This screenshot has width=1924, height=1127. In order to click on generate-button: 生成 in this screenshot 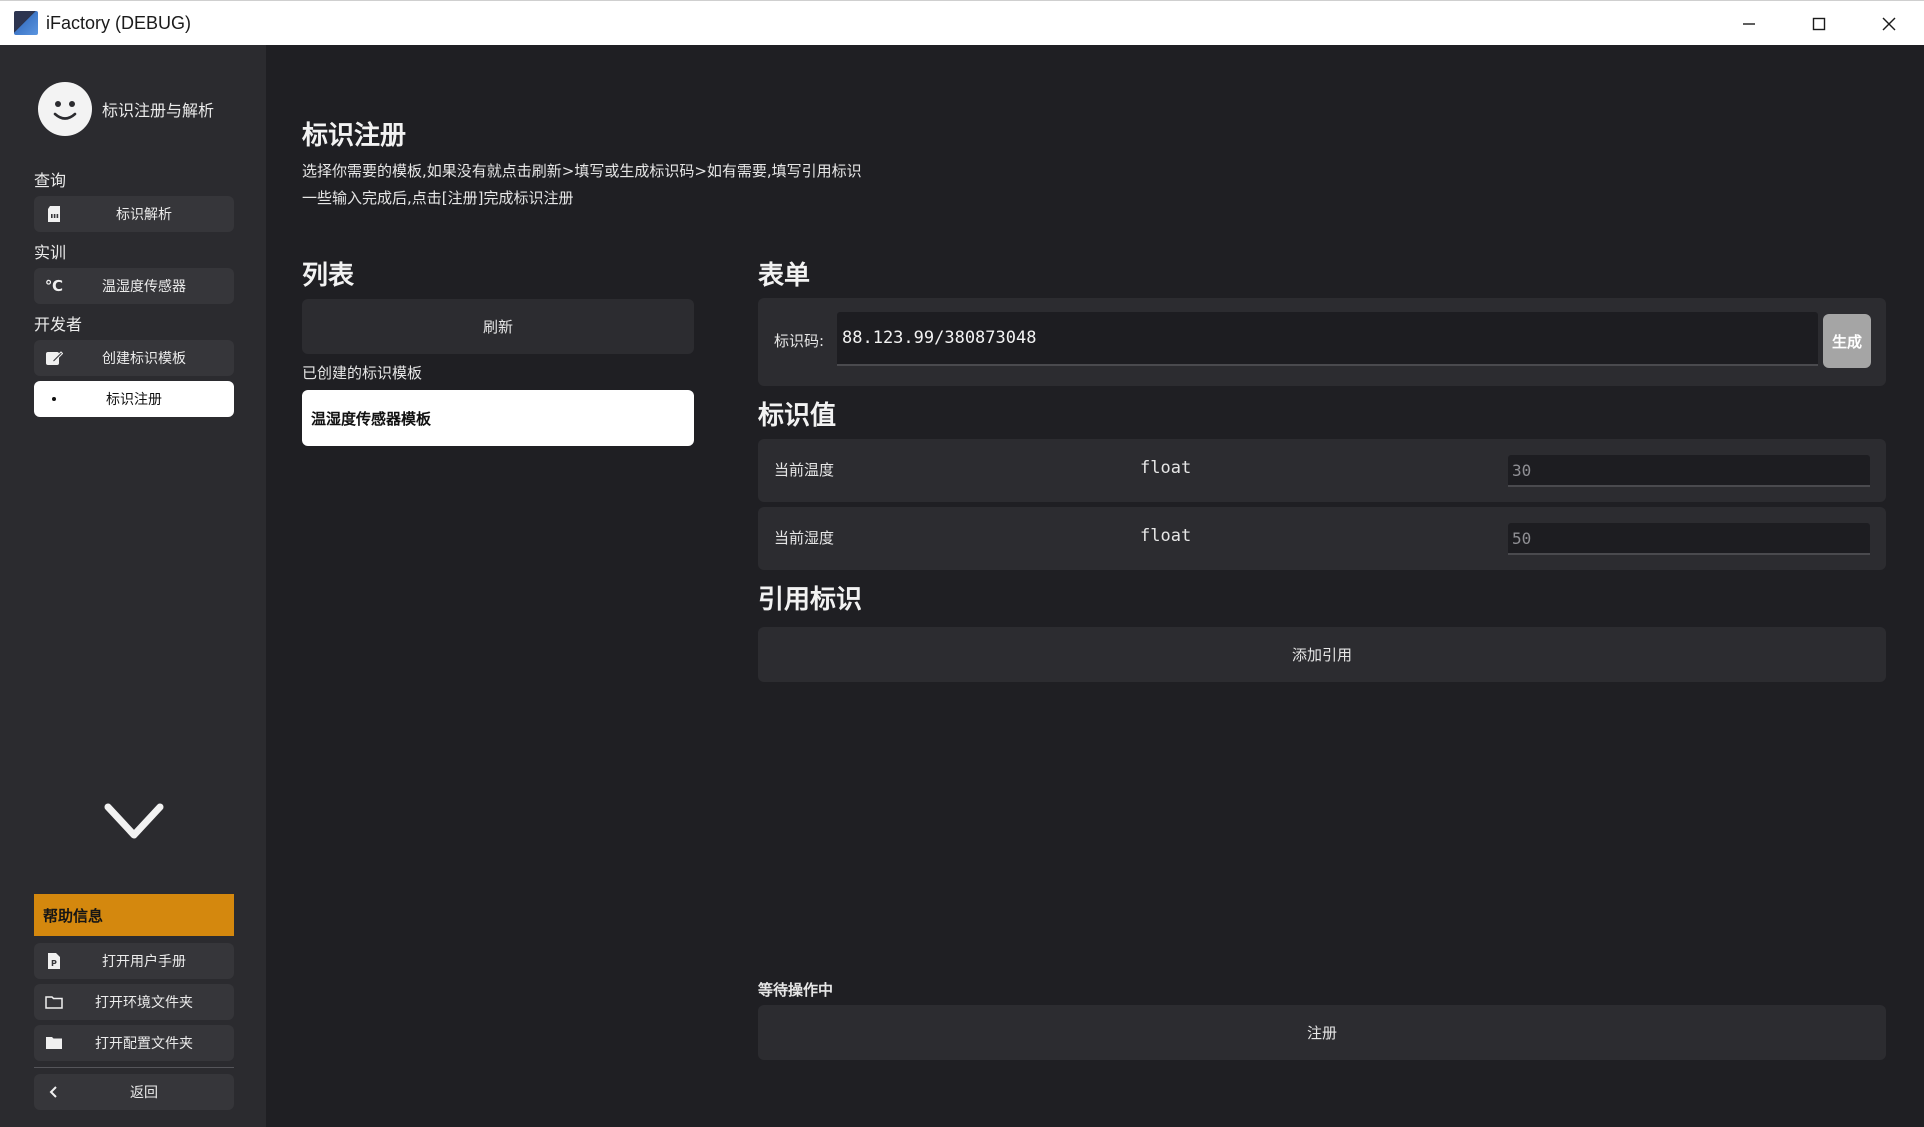, I will do `click(1847, 341)`.